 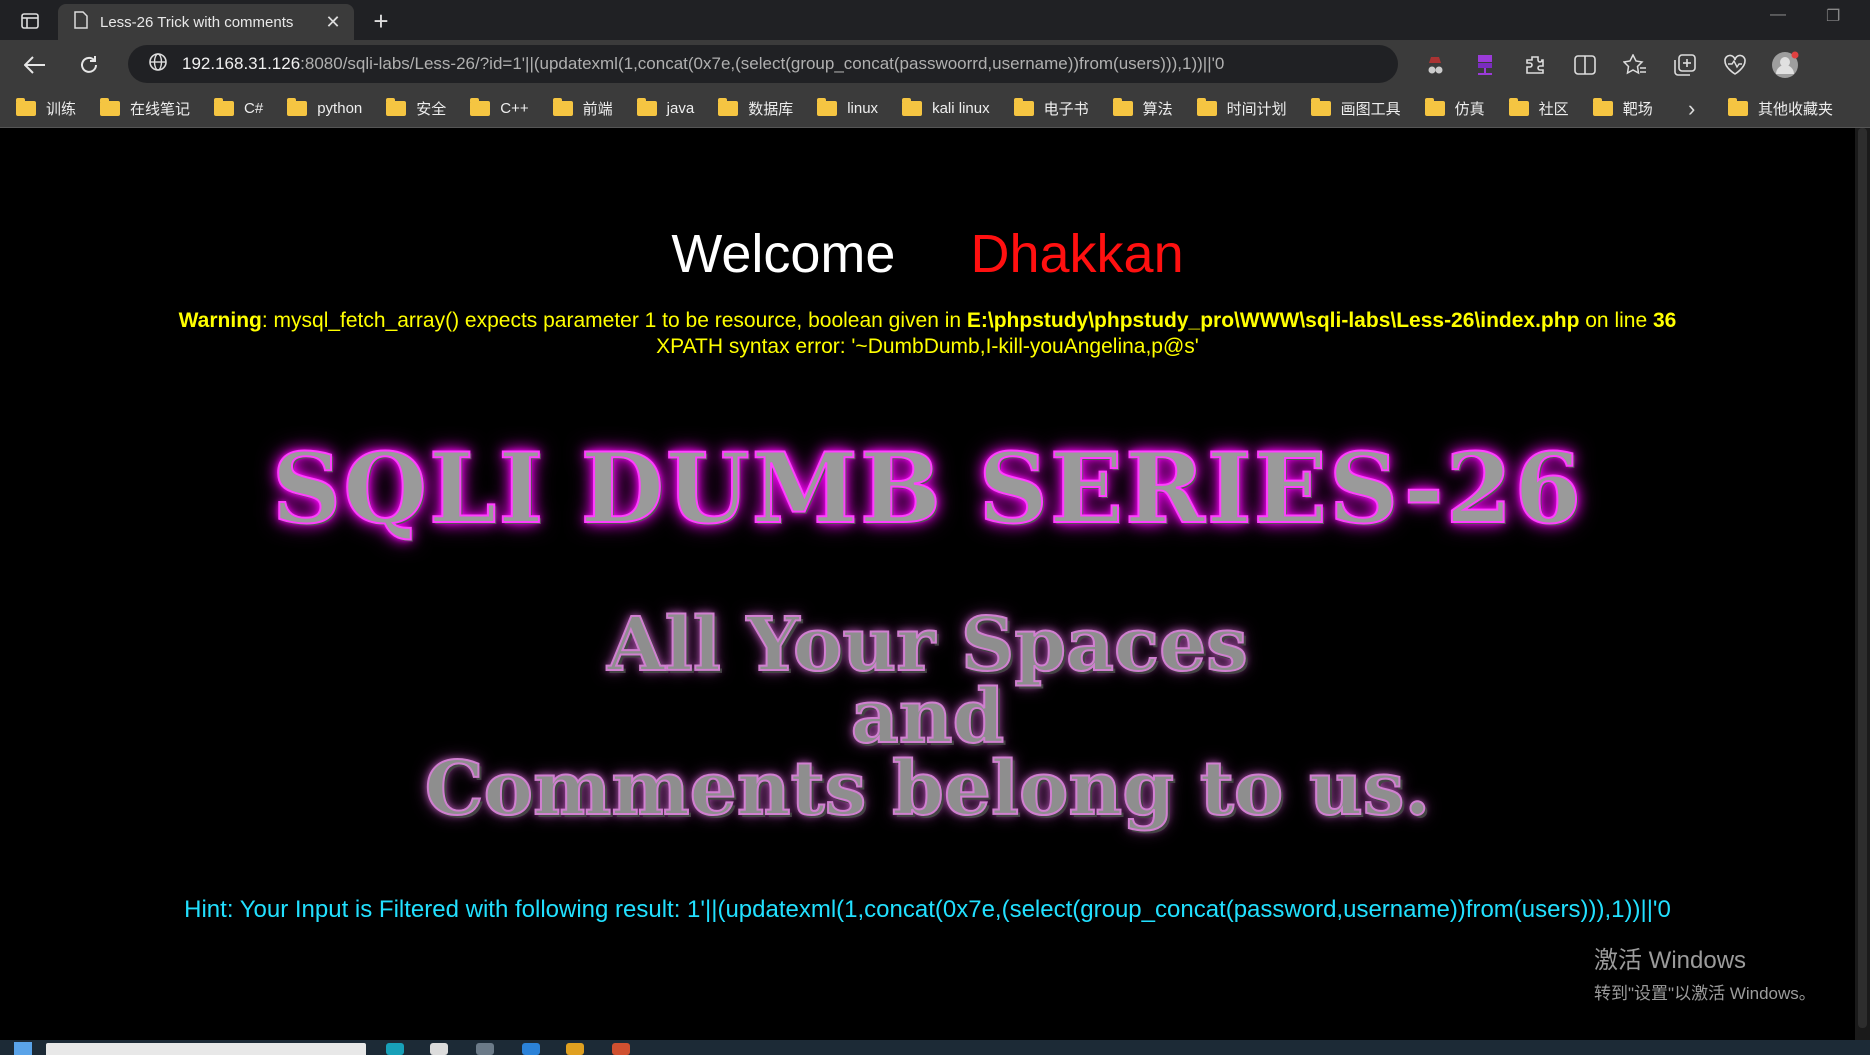 What do you see at coordinates (1670, 960) in the screenshot?
I see `watermark-title: 激活 Windows` at bounding box center [1670, 960].